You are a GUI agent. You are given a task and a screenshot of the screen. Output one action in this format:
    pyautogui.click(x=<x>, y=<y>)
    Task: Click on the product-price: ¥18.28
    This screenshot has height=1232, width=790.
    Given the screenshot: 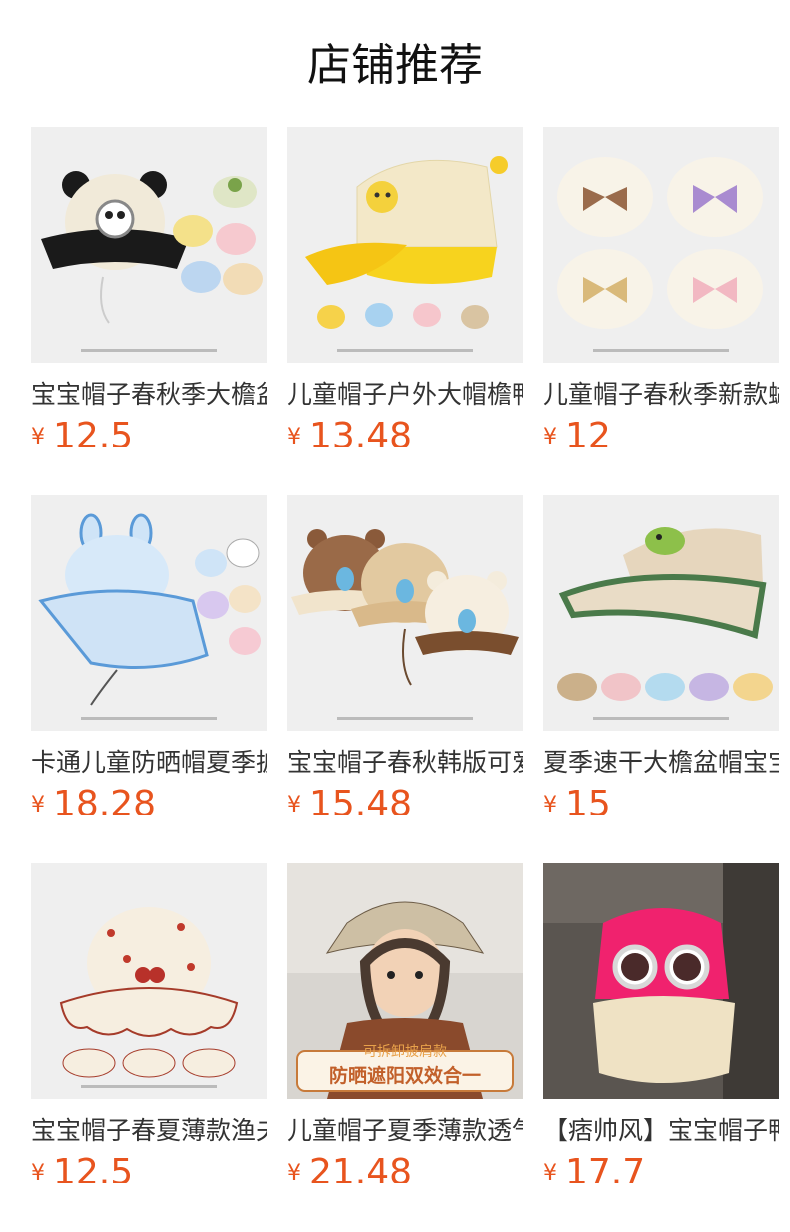 What is the action you would take?
    pyautogui.click(x=94, y=800)
    